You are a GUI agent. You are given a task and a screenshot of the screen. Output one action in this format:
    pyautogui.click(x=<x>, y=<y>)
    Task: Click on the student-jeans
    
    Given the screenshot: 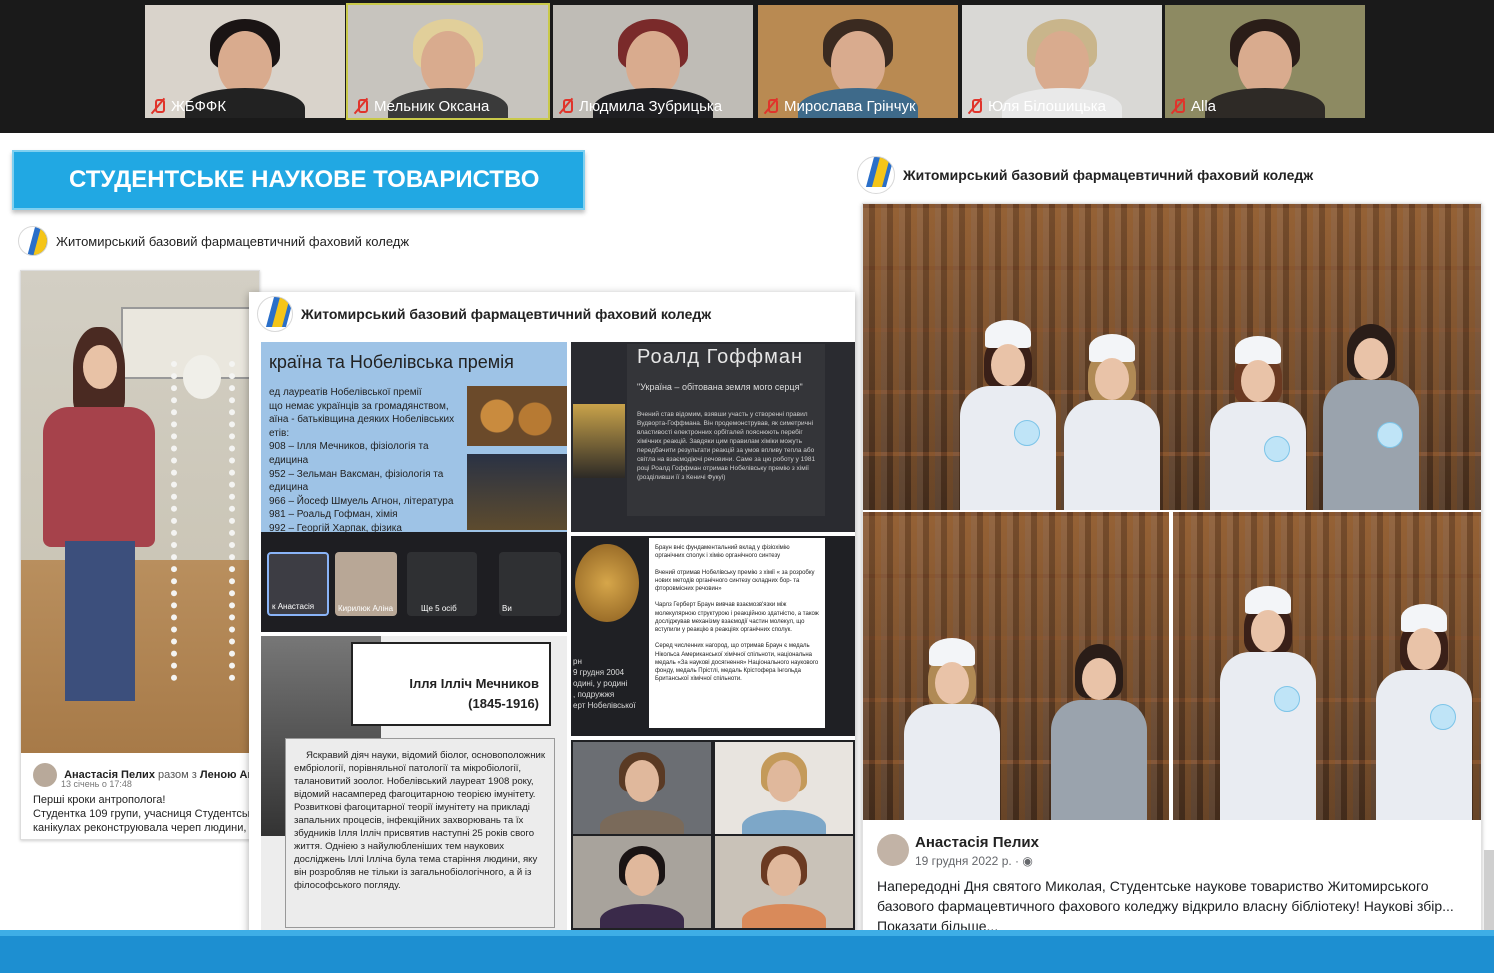 What is the action you would take?
    pyautogui.click(x=100, y=621)
    